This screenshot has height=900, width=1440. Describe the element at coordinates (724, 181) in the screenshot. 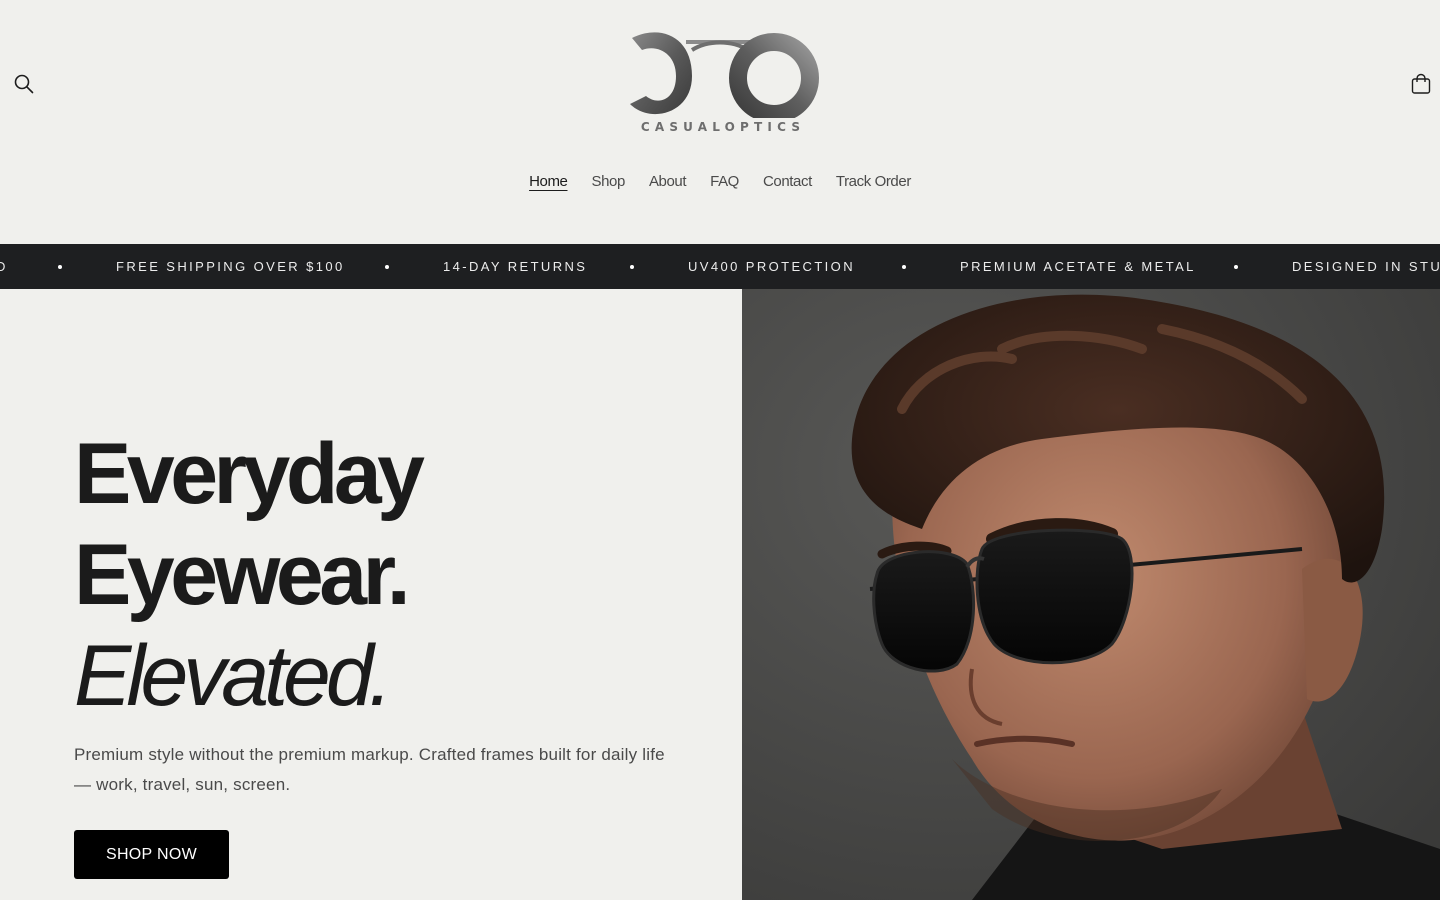

I see `nav-item-faq: FAQ` at that location.